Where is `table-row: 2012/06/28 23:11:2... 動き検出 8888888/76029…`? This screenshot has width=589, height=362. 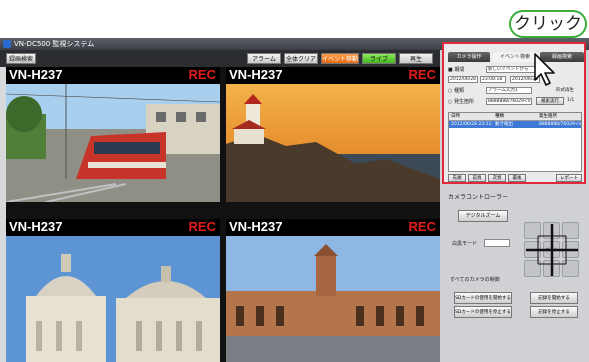
table-row: 2012/06/28 23:11:2... 動き検出 8888888/76029… is located at coordinates (515, 124).